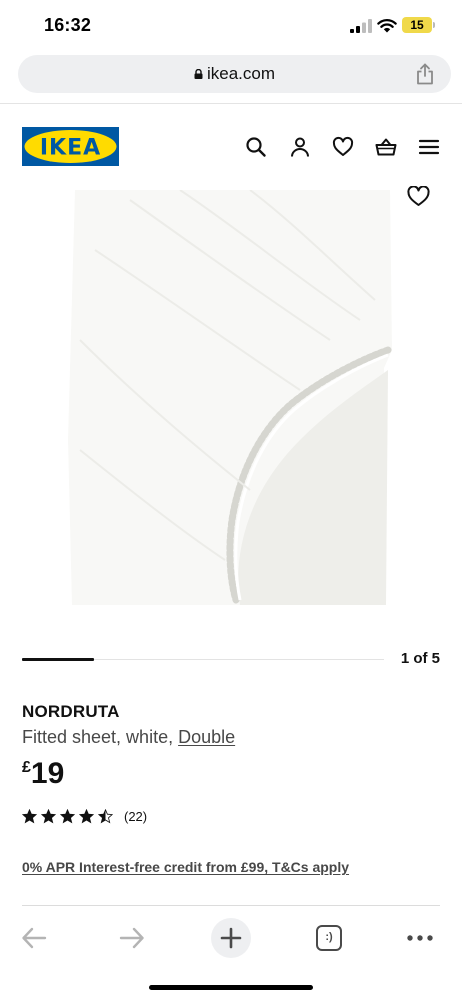 This screenshot has width=462, height=999. What do you see at coordinates (68, 25) in the screenshot?
I see `status-time: 16:32` at bounding box center [68, 25].